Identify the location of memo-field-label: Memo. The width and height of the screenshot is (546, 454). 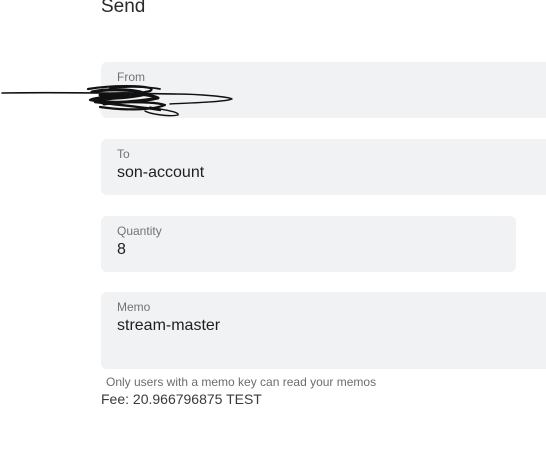
(134, 307).